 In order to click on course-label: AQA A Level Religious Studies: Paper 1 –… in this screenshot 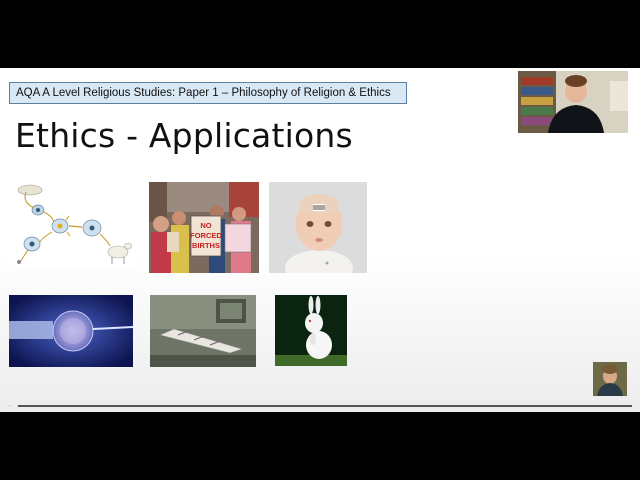, I will do `click(208, 93)`.